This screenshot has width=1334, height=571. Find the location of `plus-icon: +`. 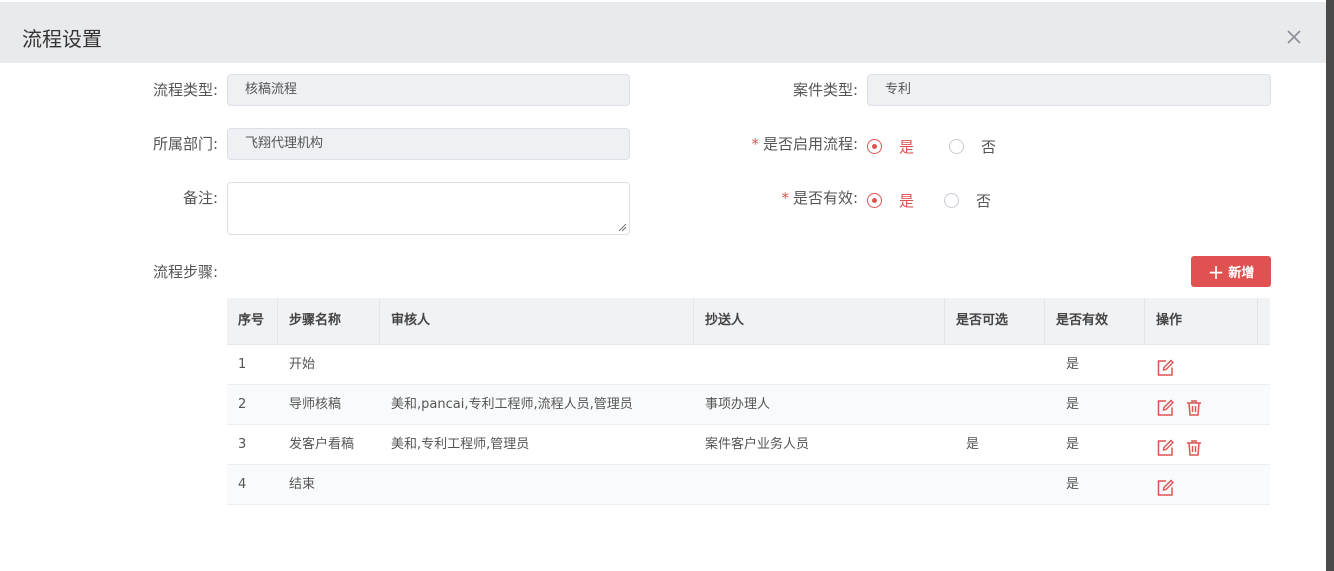

plus-icon: + is located at coordinates (1216, 271).